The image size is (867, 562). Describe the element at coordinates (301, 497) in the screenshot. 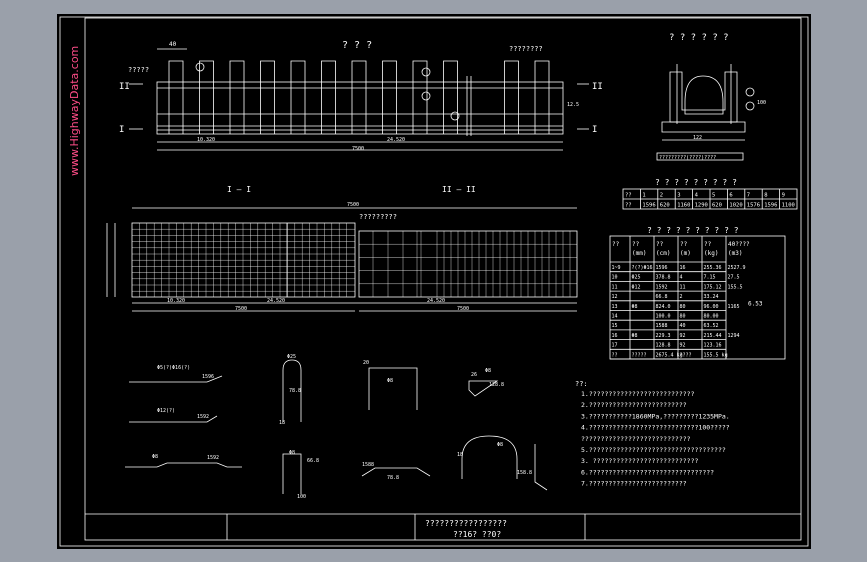

I see `detail-label: 100` at that location.